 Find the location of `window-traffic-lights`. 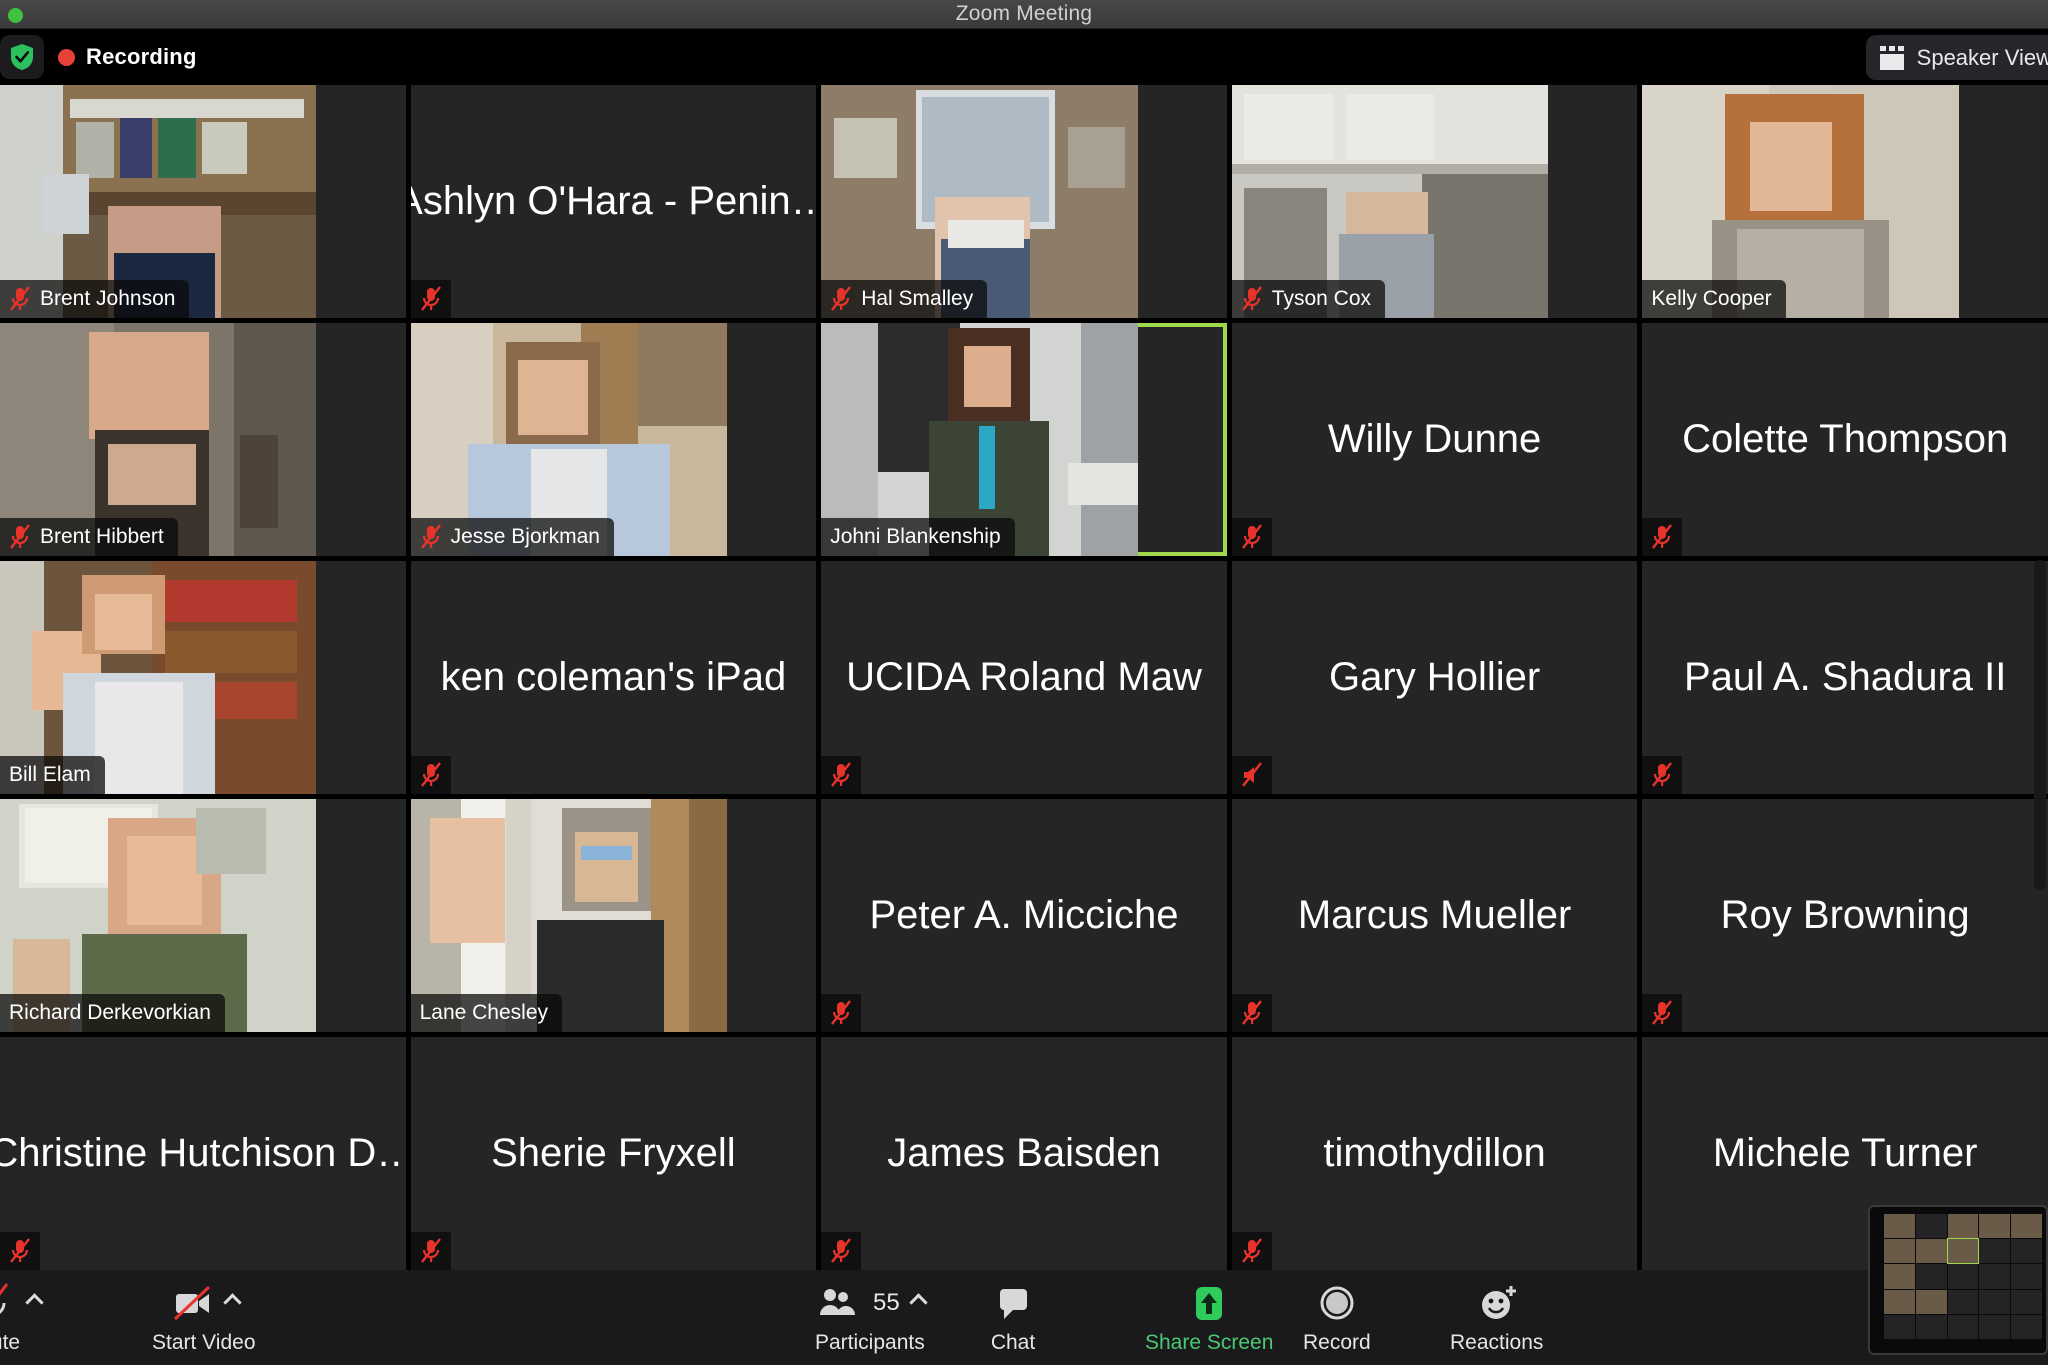

window-traffic-lights is located at coordinates (15, 15).